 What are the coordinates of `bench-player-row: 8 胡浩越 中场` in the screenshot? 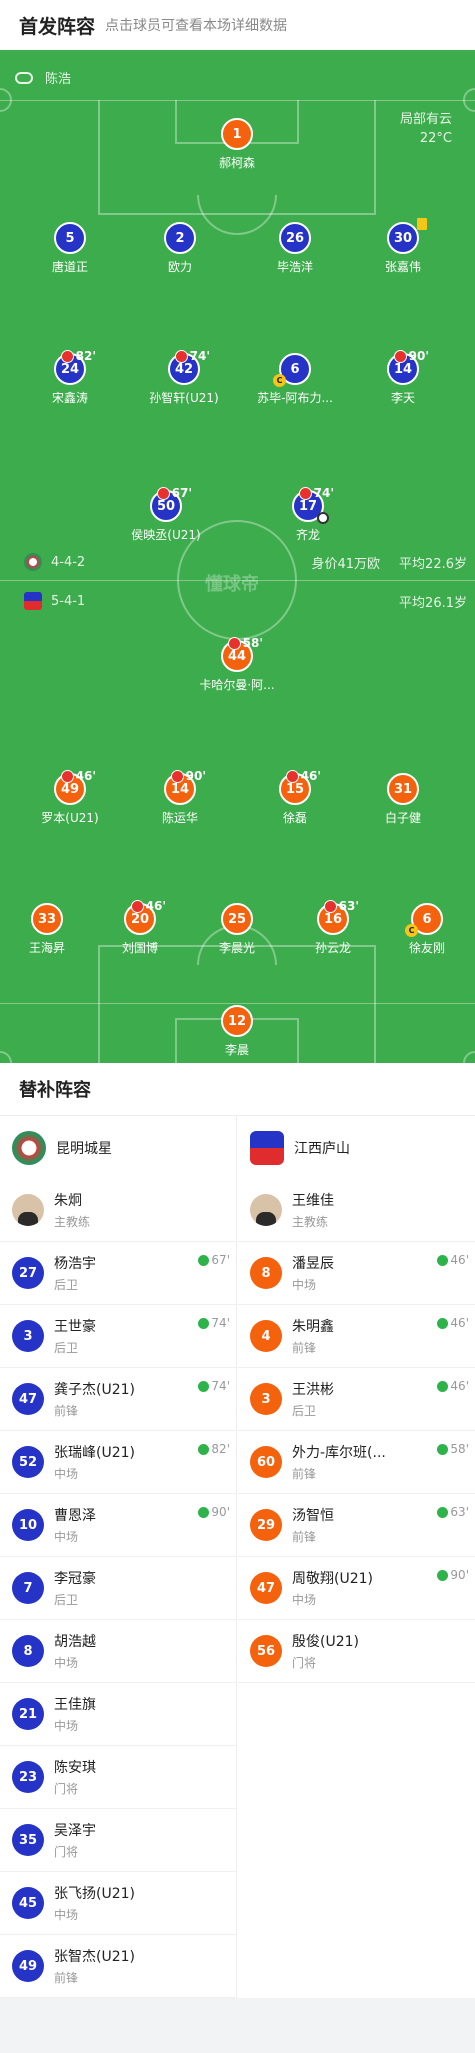 It's located at (118, 1651).